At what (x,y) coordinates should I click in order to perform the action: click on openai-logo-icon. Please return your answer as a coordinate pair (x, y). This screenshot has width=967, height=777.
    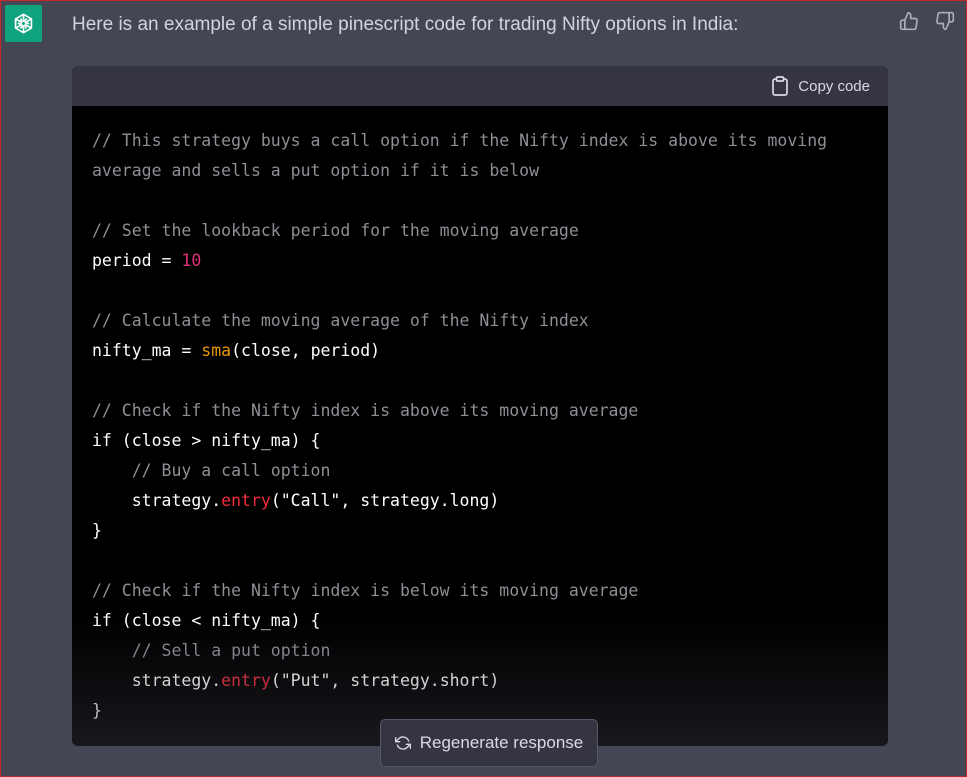
    Looking at the image, I should click on (23, 23).